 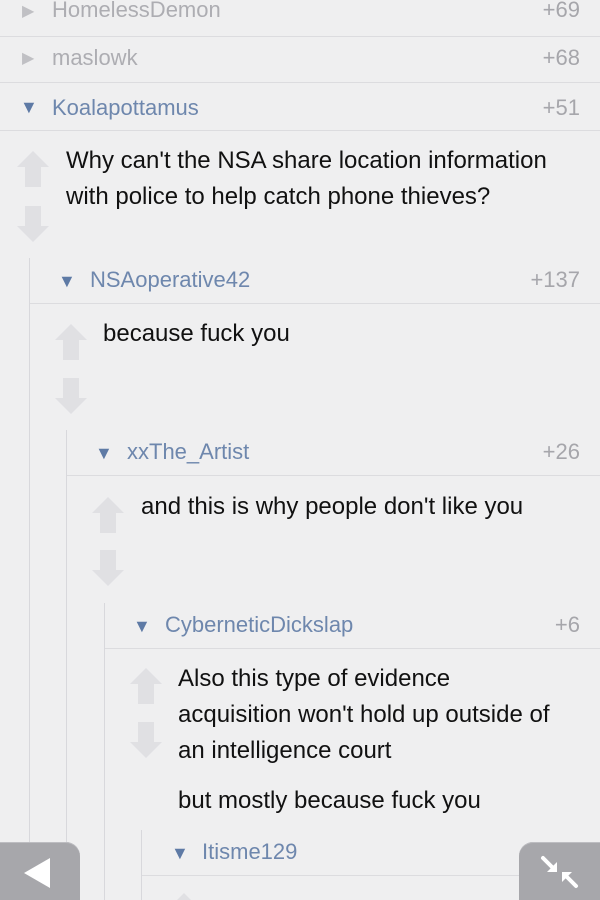 What do you see at coordinates (561, 451) in the screenshot?
I see `comment-score: +26` at bounding box center [561, 451].